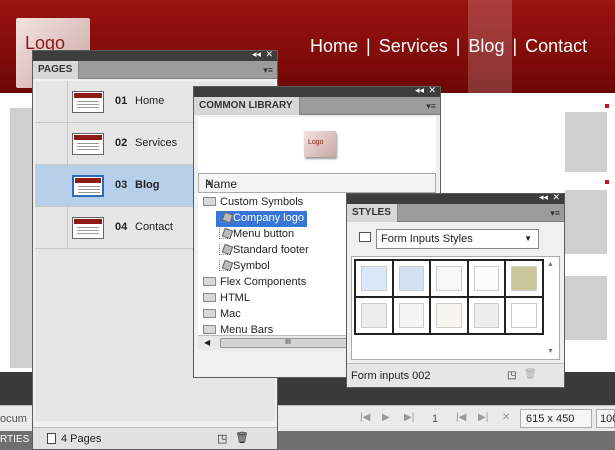  Describe the element at coordinates (155, 70) in the screenshot. I see `pages-tab-row: PAGES ▾≡` at that location.